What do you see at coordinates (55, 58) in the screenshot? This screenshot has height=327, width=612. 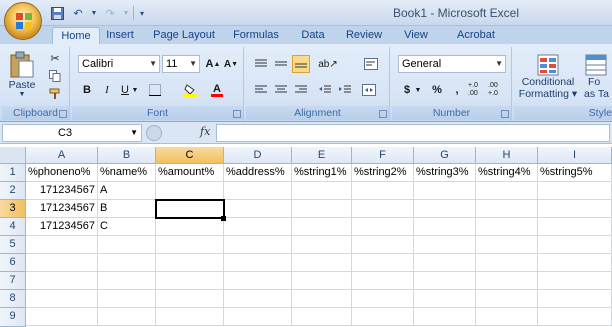 I see `cut-icon: ✂` at bounding box center [55, 58].